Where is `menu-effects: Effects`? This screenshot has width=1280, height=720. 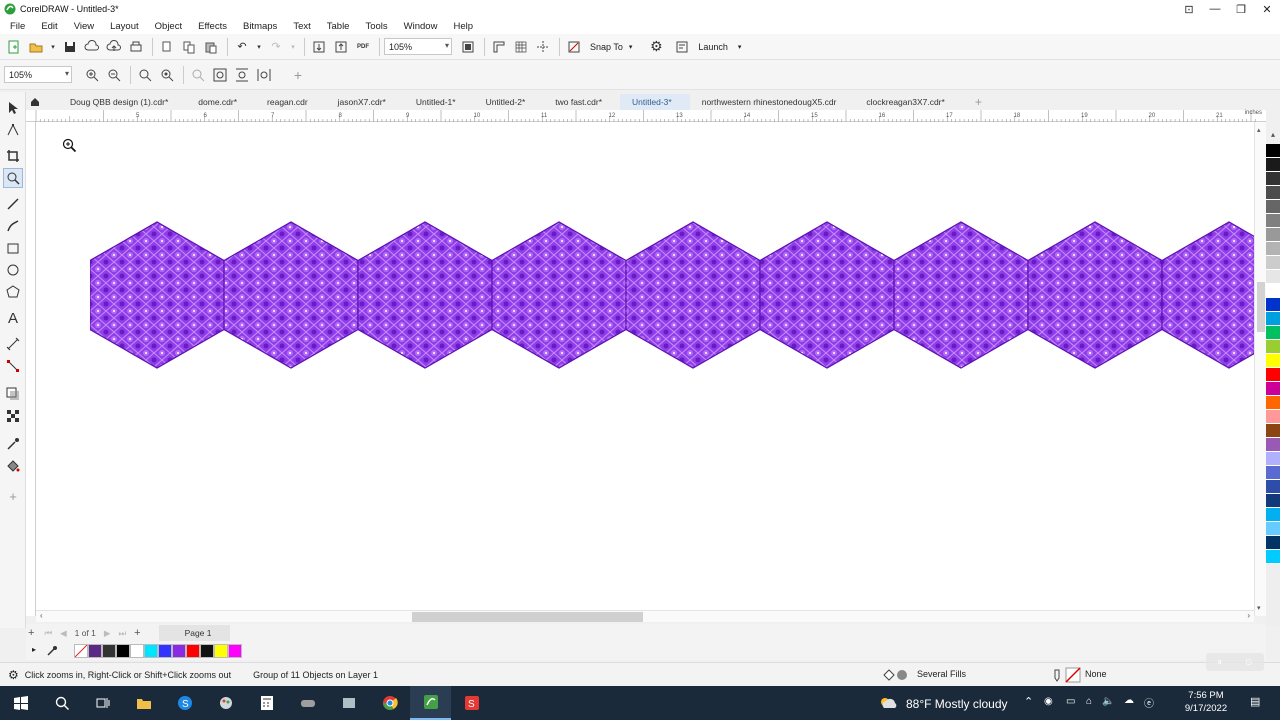
menu-effects: Effects is located at coordinates (212, 26).